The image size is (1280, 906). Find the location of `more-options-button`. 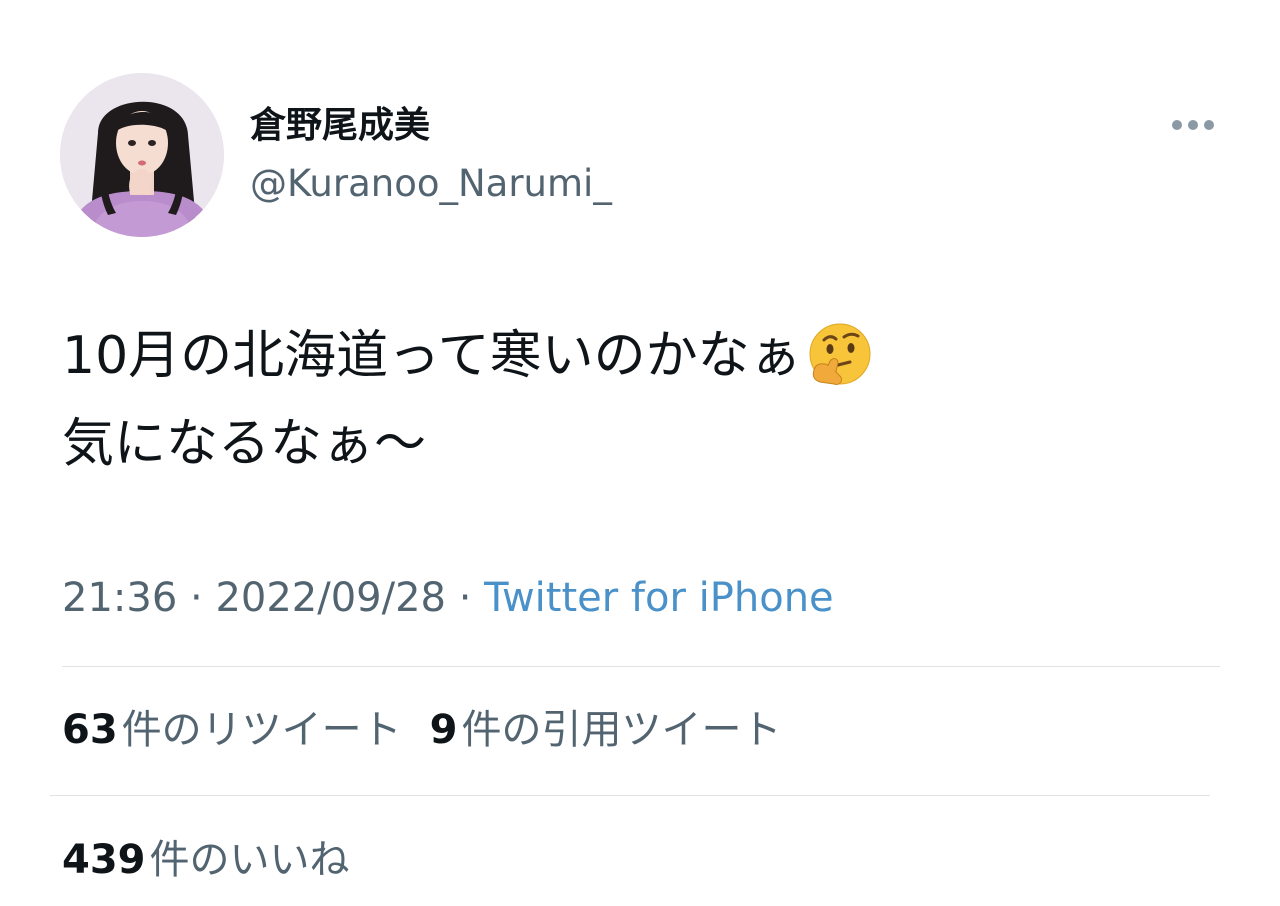

more-options-button is located at coordinates (1193, 125).